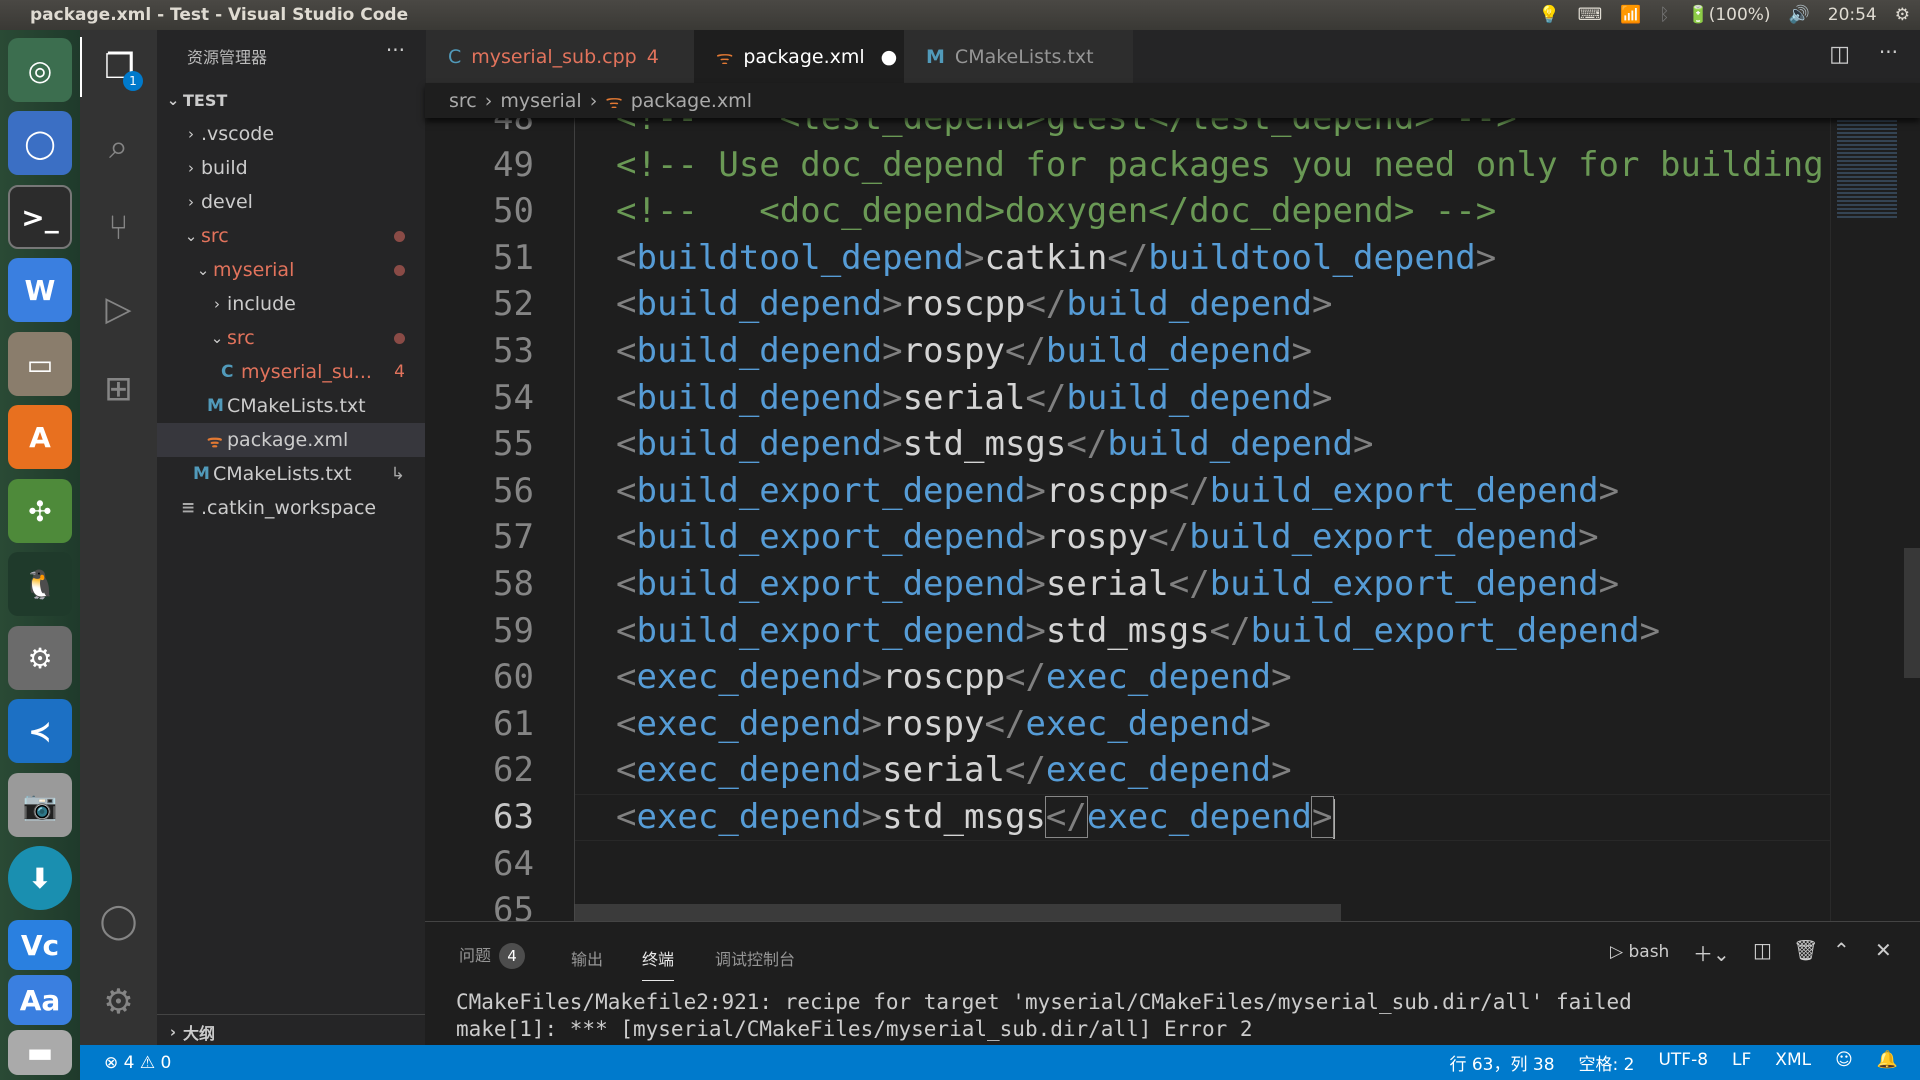 The height and width of the screenshot is (1080, 1920). I want to click on problems-status: ⊗ 4 ⚠ 0, so click(137, 1063).